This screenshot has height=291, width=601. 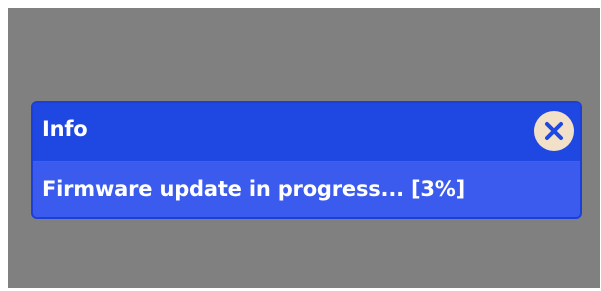 I want to click on dialog-message: Firmware update in progress... [3%], so click(x=254, y=189).